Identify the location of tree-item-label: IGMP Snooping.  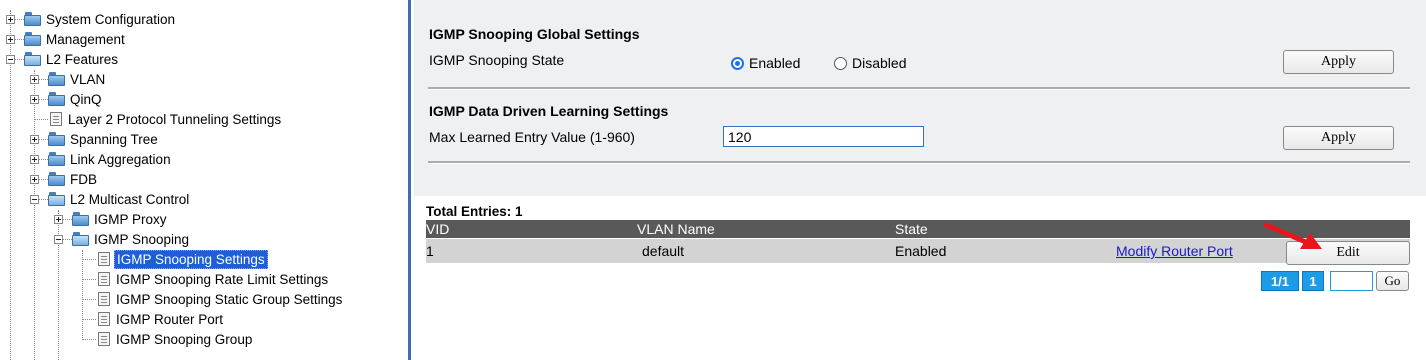
(142, 239).